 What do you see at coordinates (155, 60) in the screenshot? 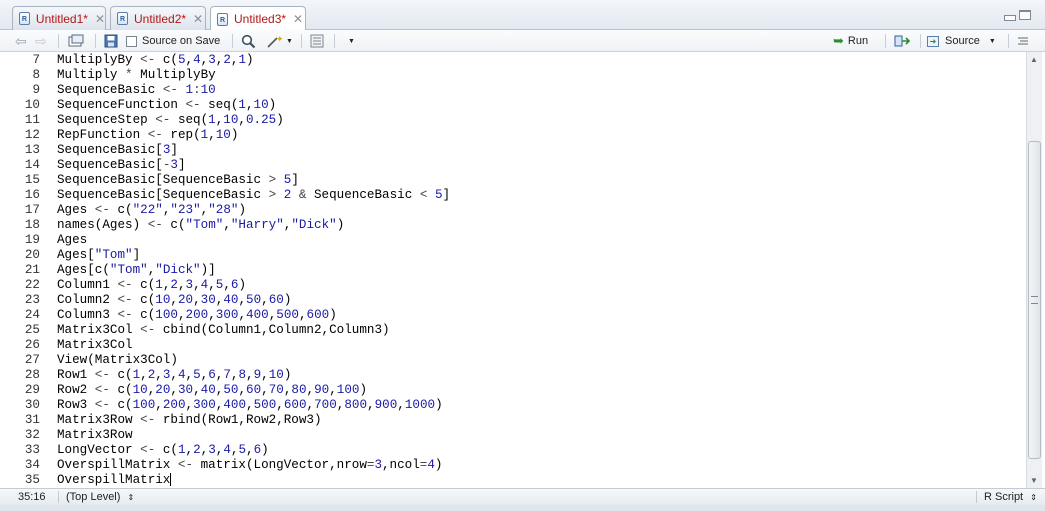
I see `code-text: MultiplyBy <- c(5,4,3,2,1)` at bounding box center [155, 60].